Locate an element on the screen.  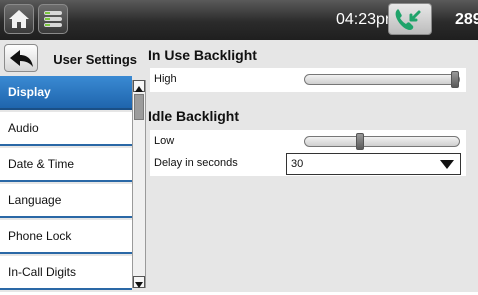
menu-item-in-call-digits: In-Call Digits is located at coordinates (66, 273).